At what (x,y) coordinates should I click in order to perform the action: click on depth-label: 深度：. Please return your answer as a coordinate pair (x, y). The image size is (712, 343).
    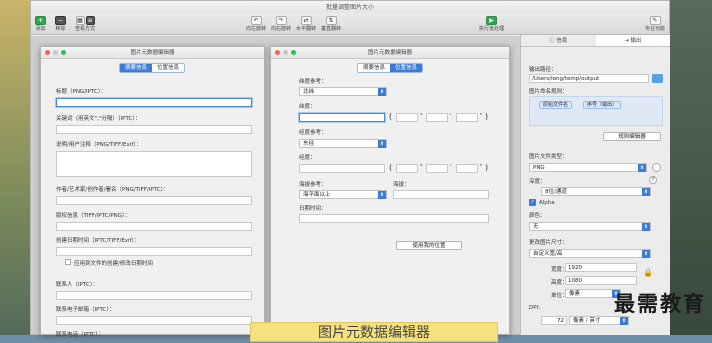
    Looking at the image, I should click on (537, 182).